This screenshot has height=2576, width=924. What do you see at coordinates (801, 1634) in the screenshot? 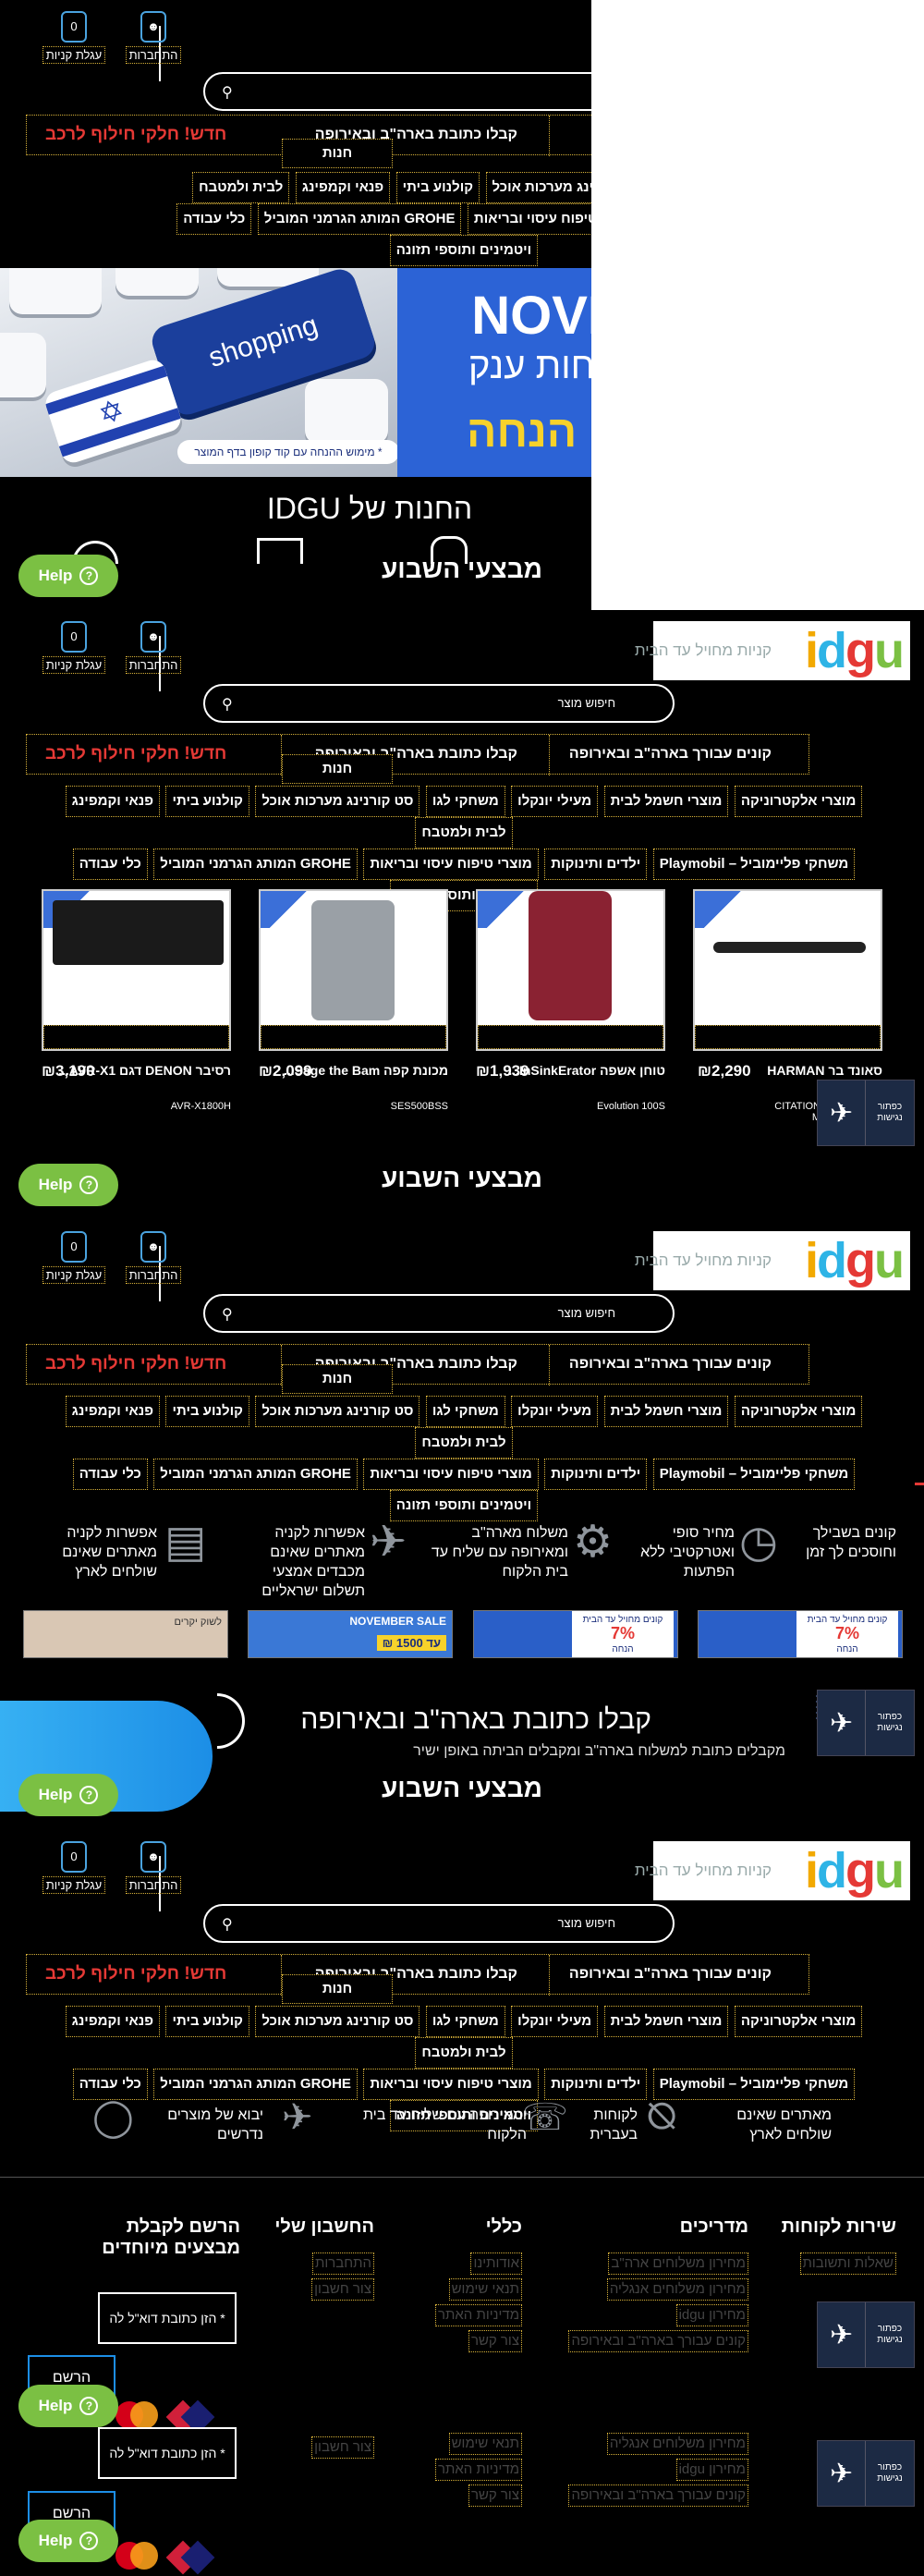
I see `mini-banner: קונים מחויל עד הבית 7% הנחה` at bounding box center [801, 1634].